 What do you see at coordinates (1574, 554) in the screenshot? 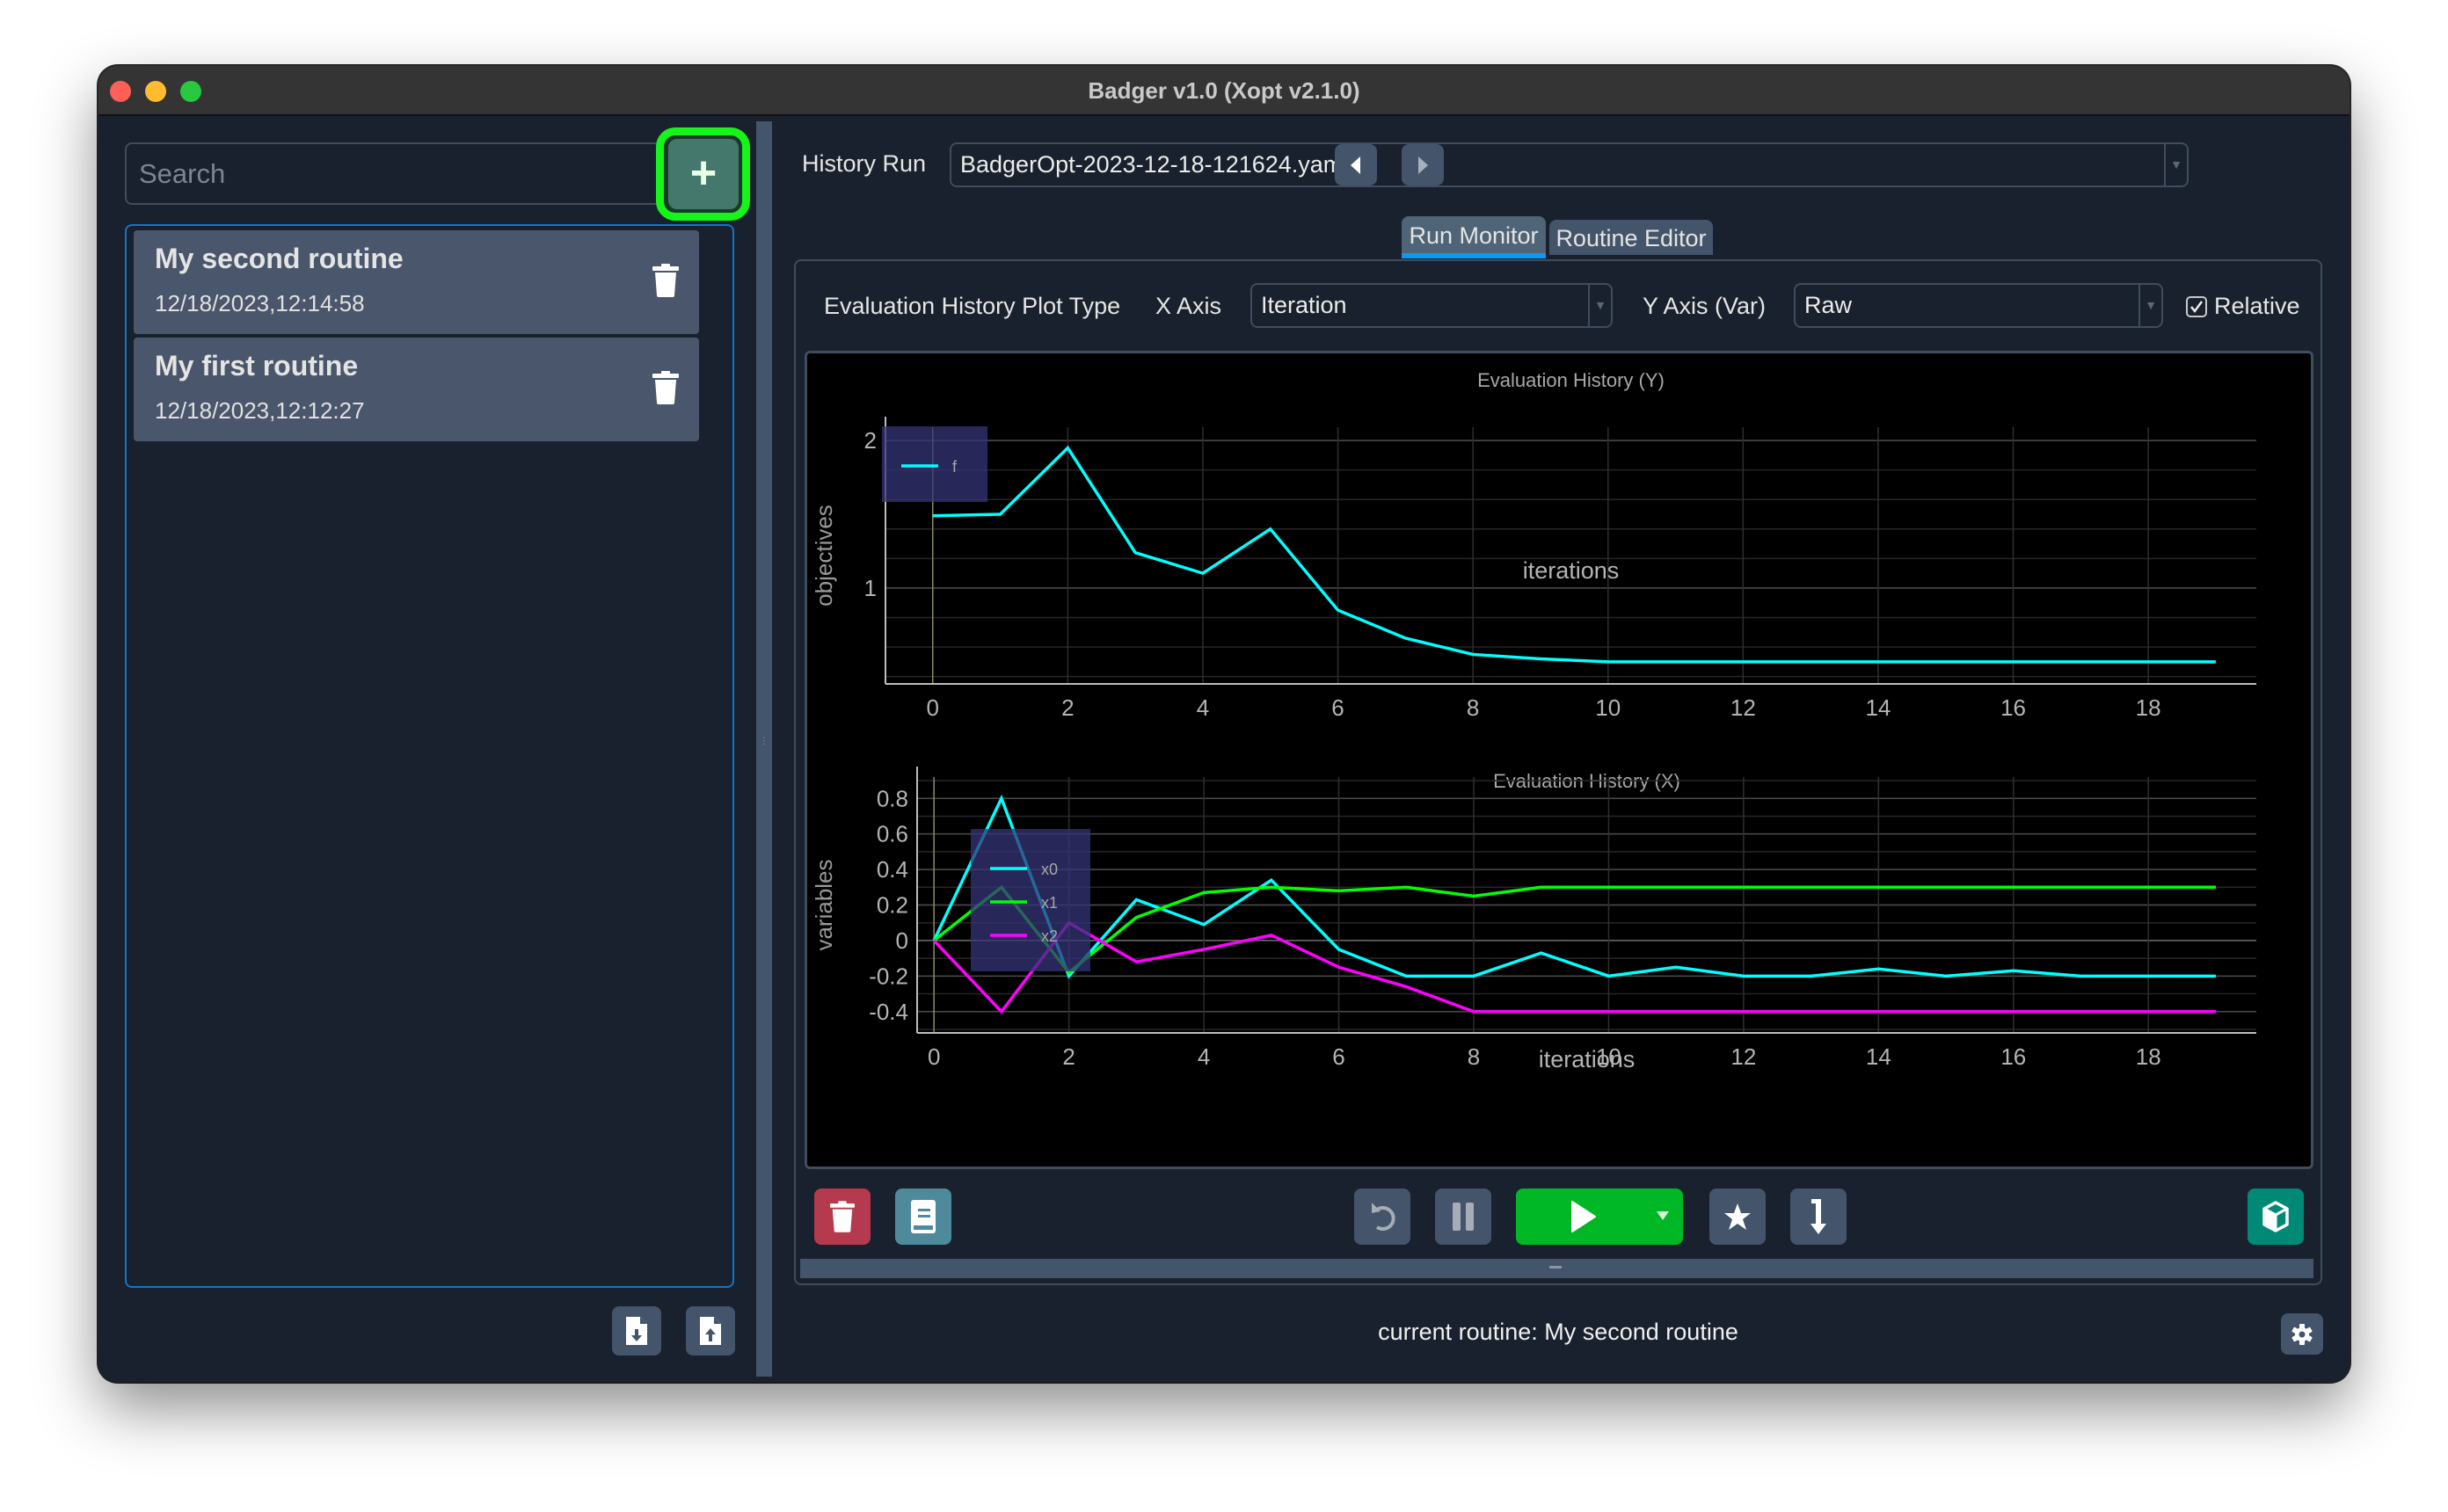
I see `series-line-f` at bounding box center [1574, 554].